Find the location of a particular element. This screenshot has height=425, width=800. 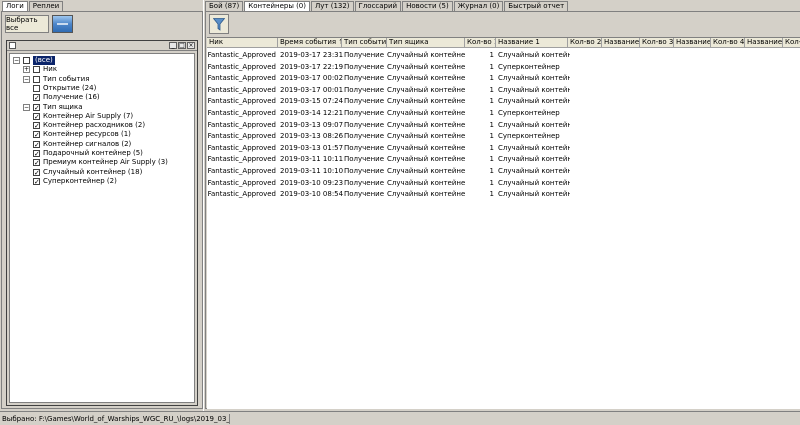

tree-root: − (все) is located at coordinates (34, 60).